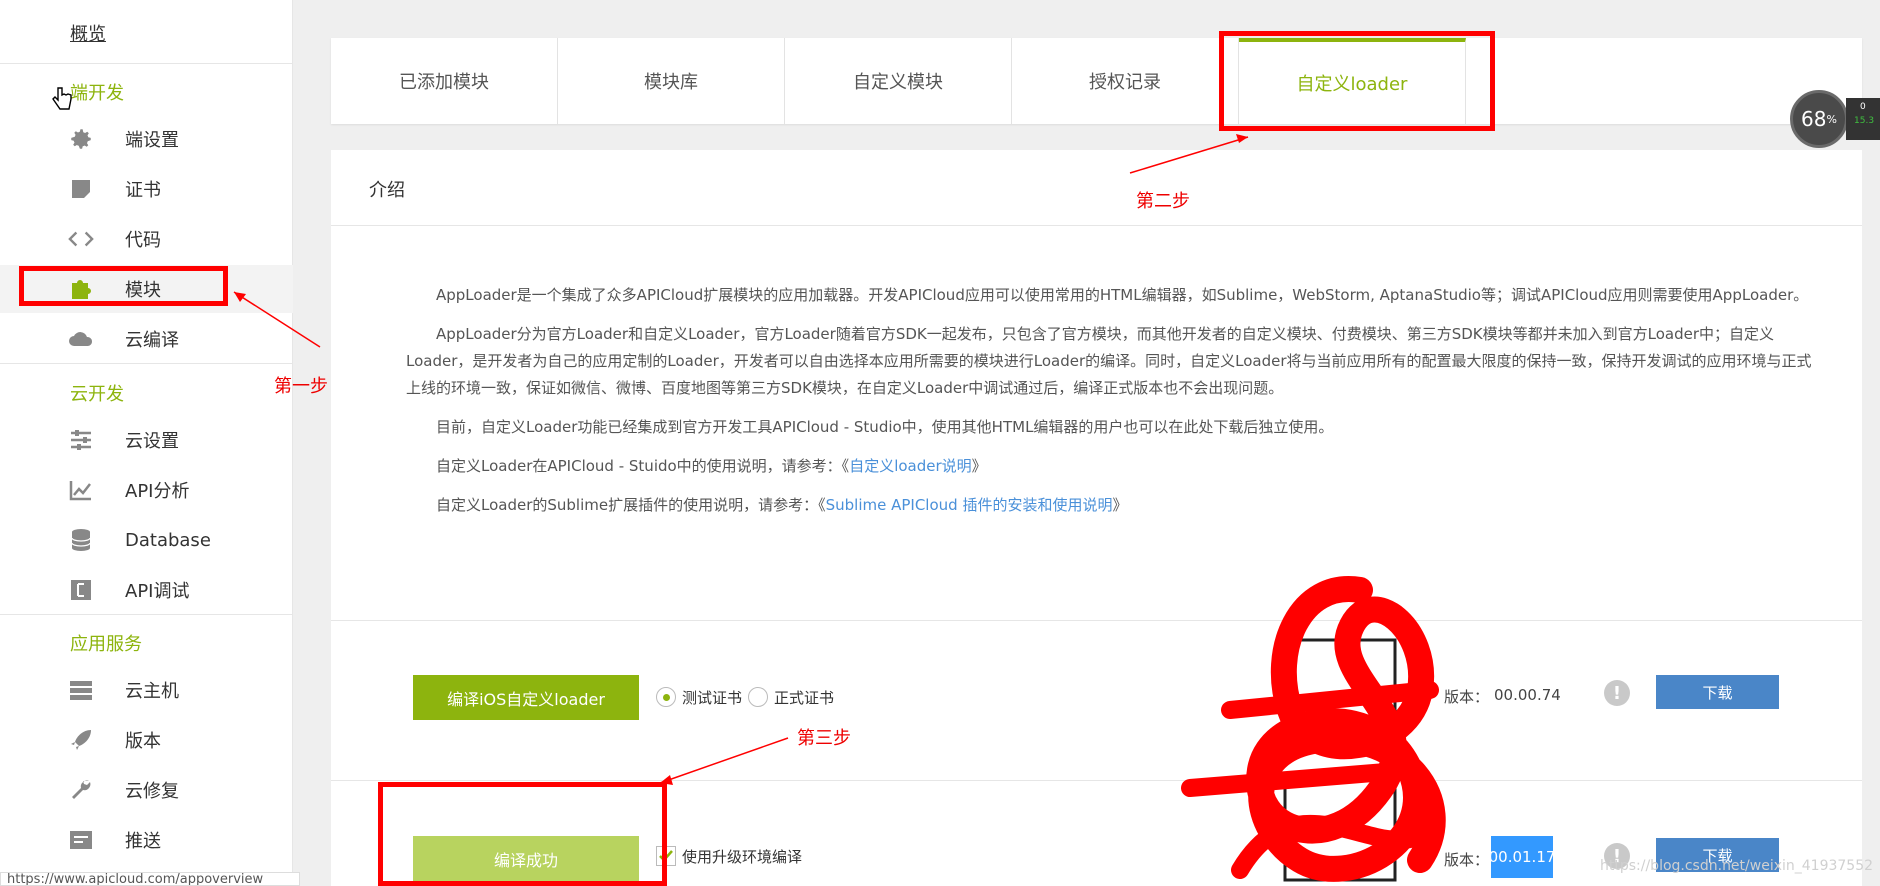  I want to click on annotation-step1: 第一步, so click(301, 386).